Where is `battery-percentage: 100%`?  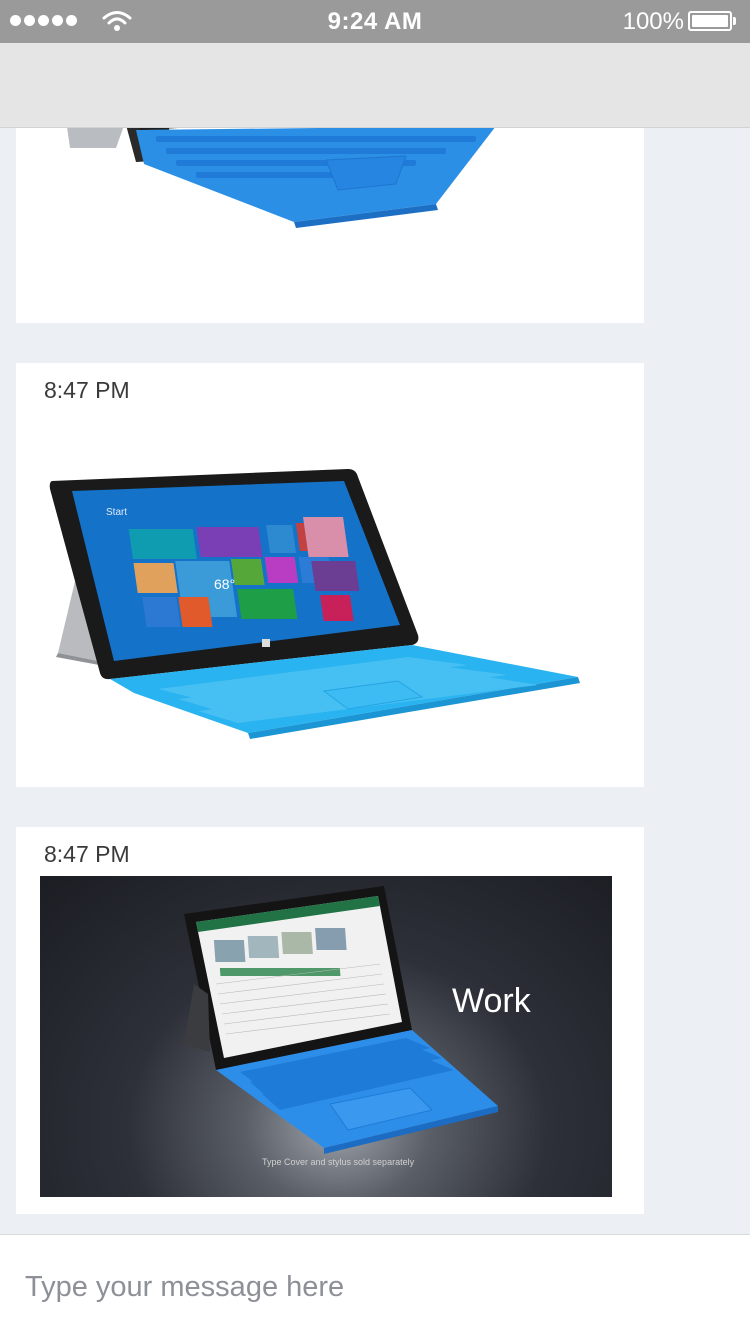
battery-percentage: 100% is located at coordinates (653, 21).